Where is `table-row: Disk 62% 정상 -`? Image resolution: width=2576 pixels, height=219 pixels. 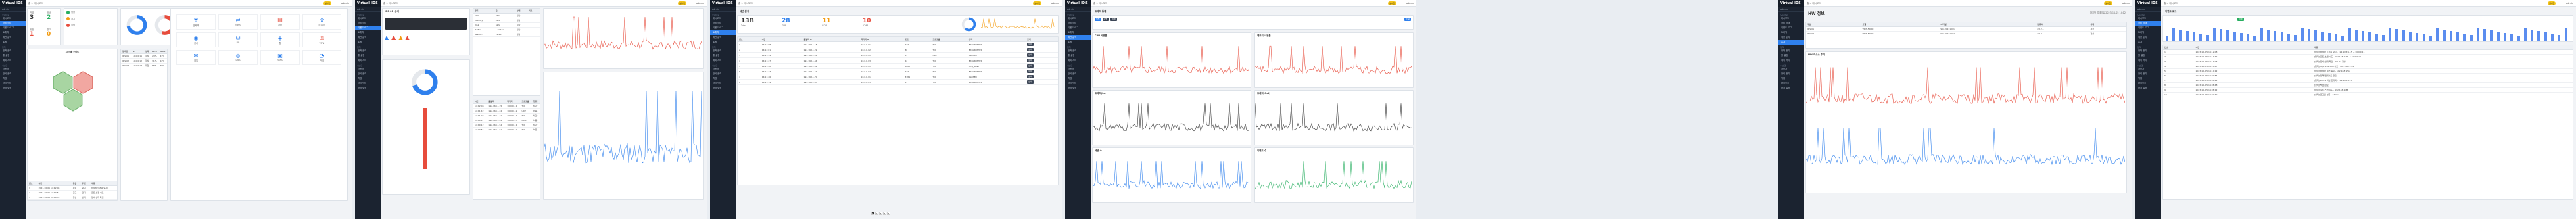
table-row: Disk 62% 정상 - is located at coordinates (506, 25).